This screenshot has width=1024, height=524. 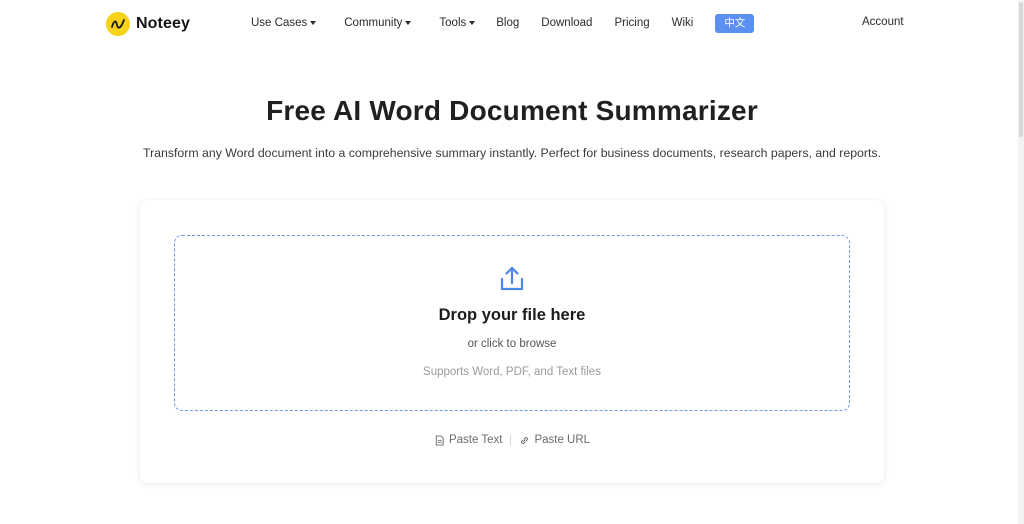 What do you see at coordinates (507, 23) in the screenshot?
I see `nav-blog: Blog` at bounding box center [507, 23].